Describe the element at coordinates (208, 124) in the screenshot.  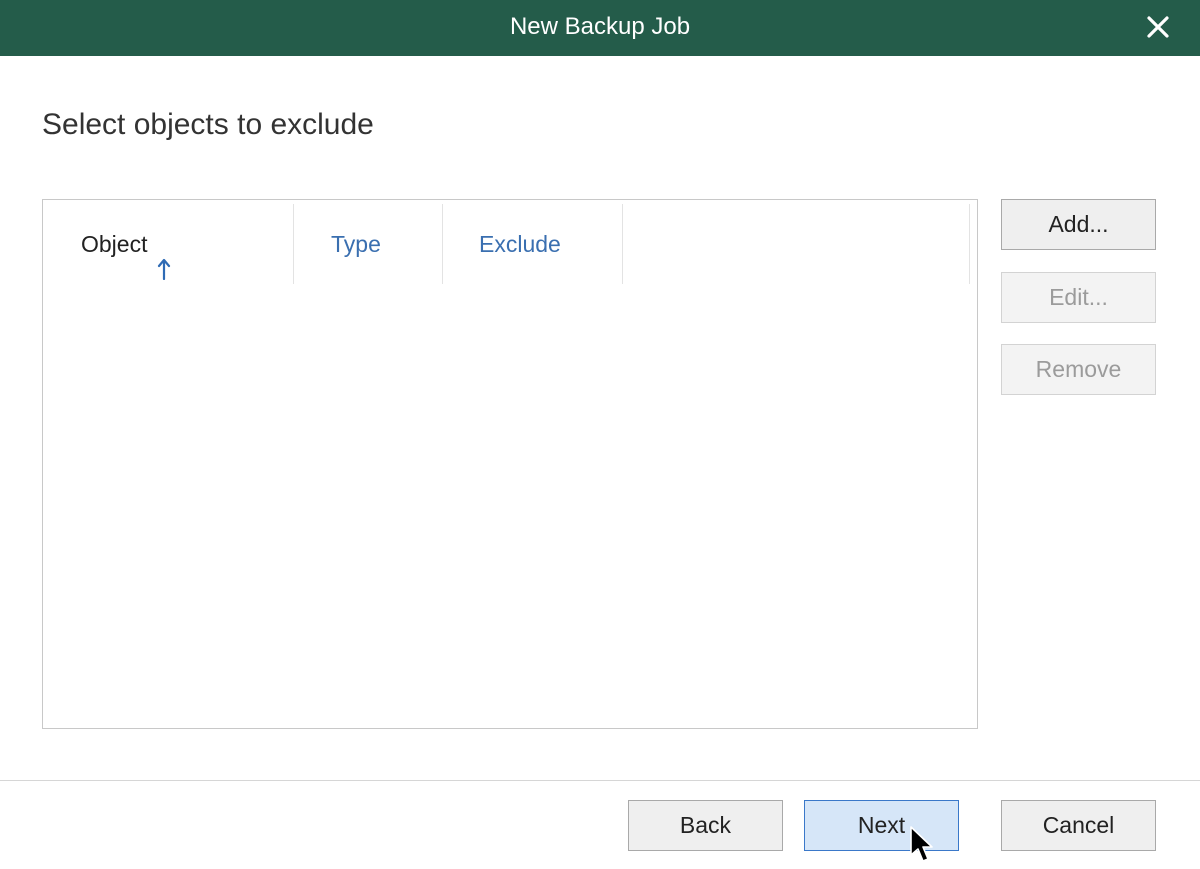
I see `page-heading: Select objects to exclude` at that location.